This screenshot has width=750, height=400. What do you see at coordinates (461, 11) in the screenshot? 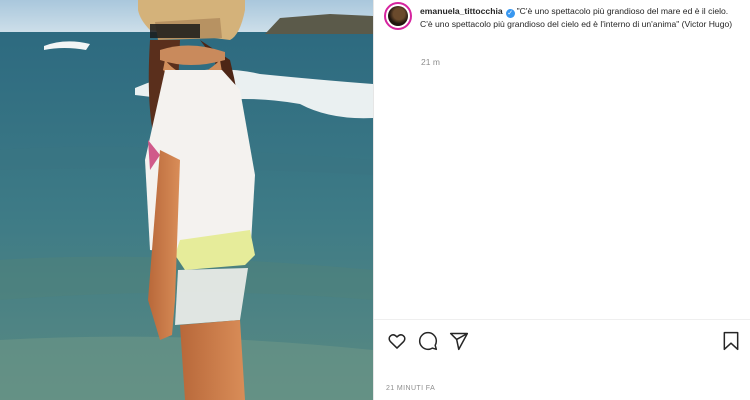
I see `username-link: emanuela_tittocchia` at bounding box center [461, 11].